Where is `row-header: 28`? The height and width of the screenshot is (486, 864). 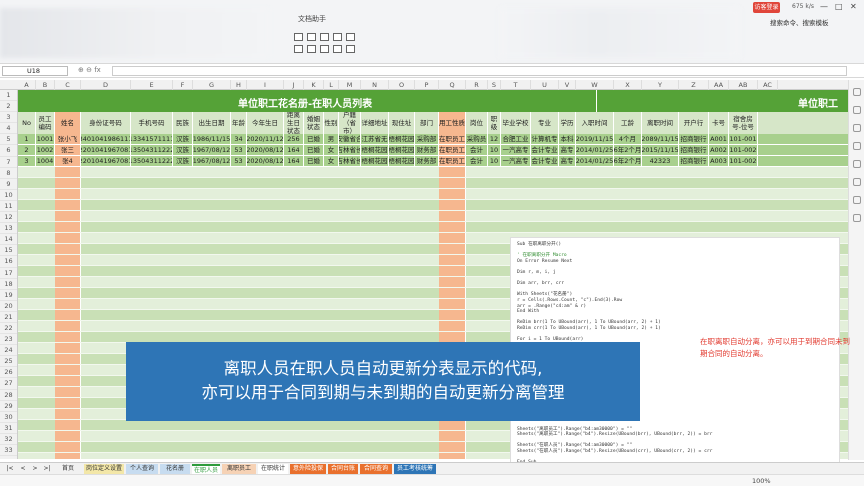
row-header: 28 is located at coordinates (8, 395).